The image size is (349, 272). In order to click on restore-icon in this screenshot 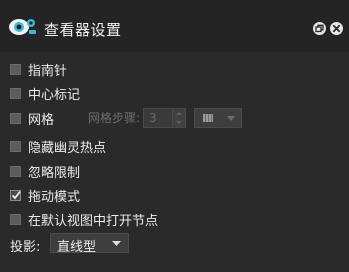, I will do `click(319, 28)`.